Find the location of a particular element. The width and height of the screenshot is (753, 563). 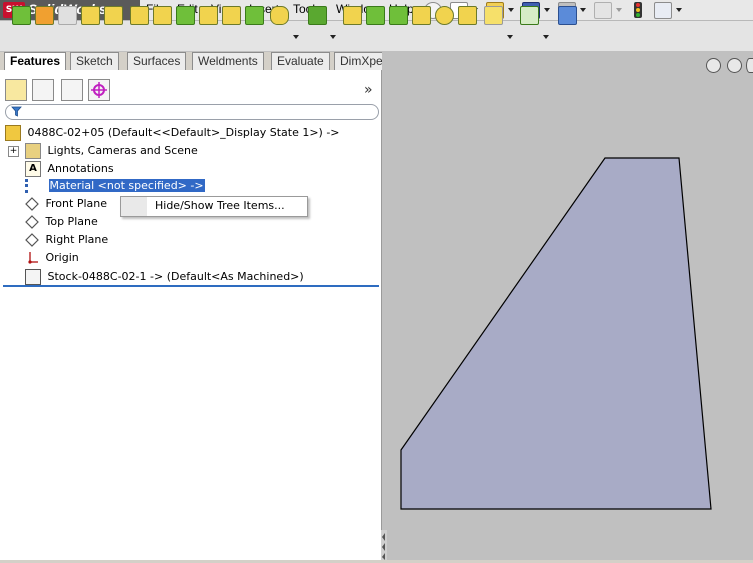

draft-icon is located at coordinates (208, 15).